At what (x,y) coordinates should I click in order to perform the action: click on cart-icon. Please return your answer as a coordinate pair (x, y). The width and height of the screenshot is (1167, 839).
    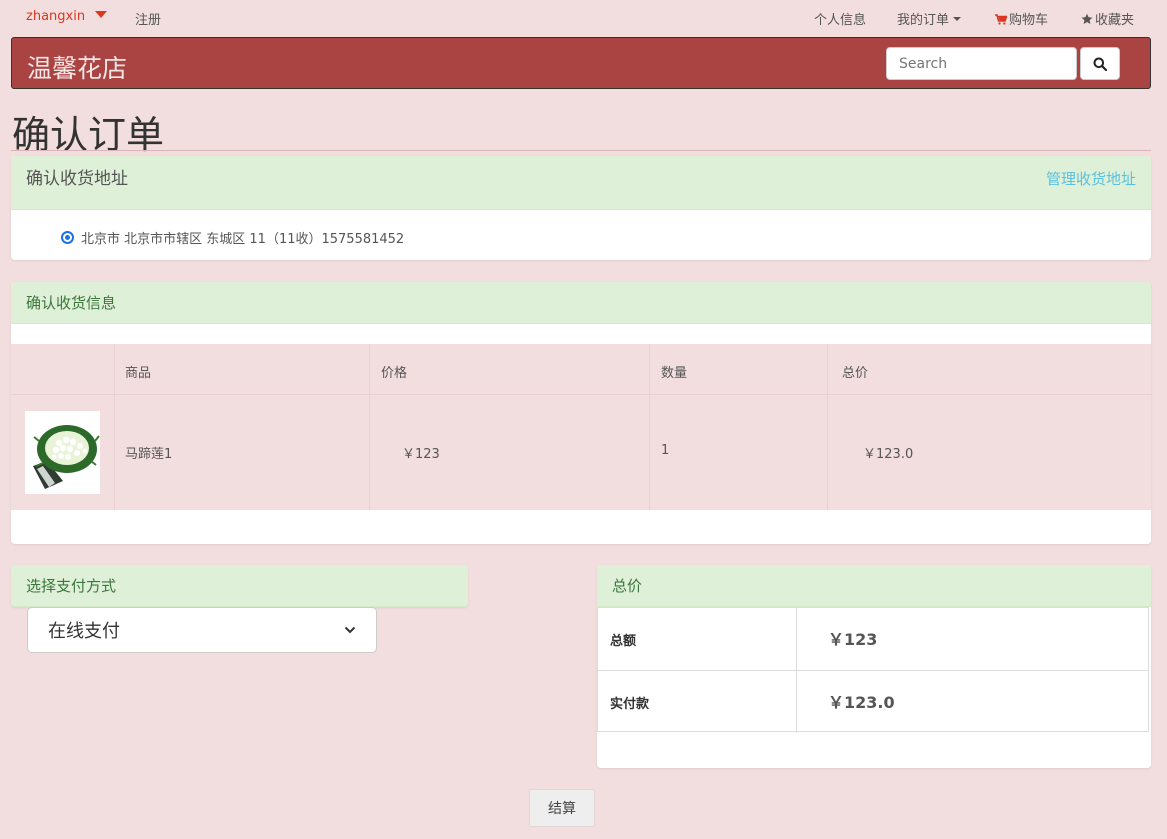
    Looking at the image, I should click on (1001, 19).